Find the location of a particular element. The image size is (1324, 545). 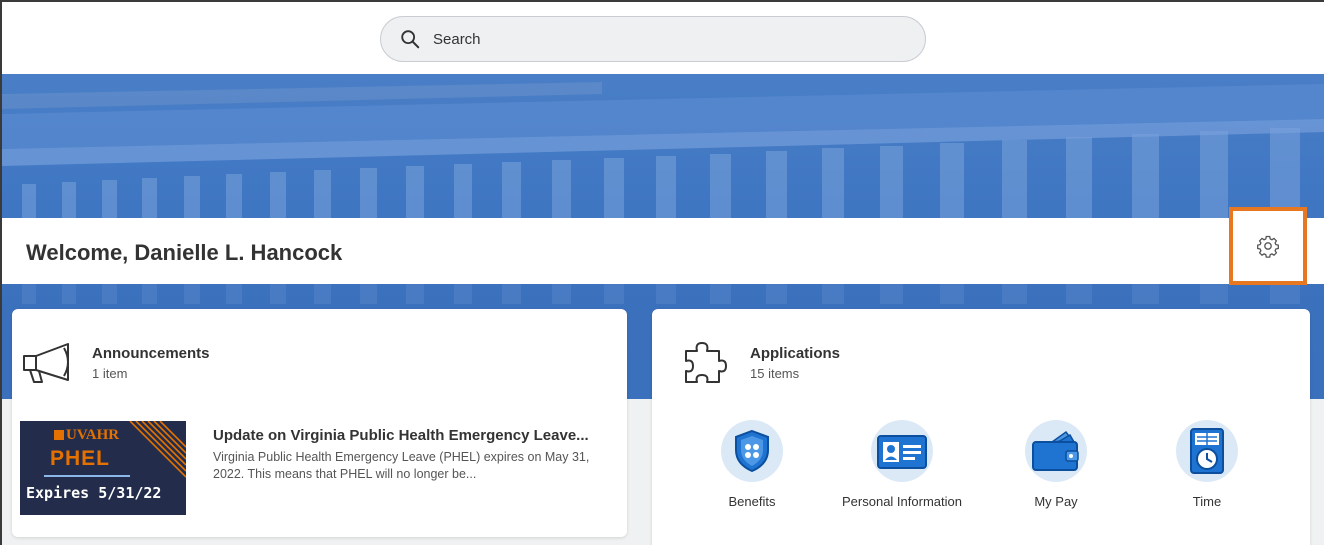

wallet-icon is located at coordinates (1055, 450).